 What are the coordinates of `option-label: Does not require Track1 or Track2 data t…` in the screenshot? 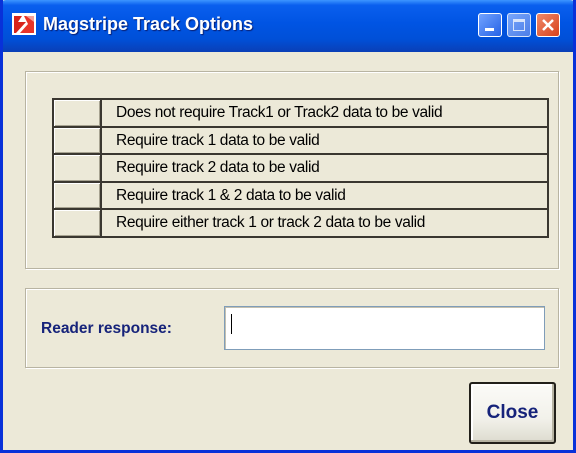 It's located at (279, 112).